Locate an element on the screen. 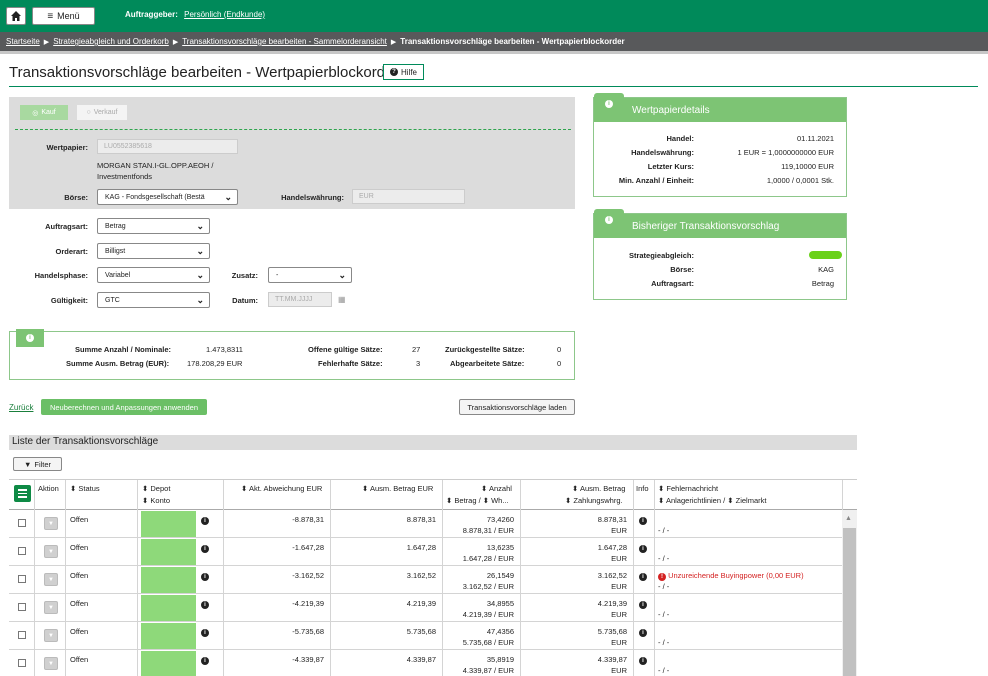 The width and height of the screenshot is (988, 676). home-button is located at coordinates (16, 16).